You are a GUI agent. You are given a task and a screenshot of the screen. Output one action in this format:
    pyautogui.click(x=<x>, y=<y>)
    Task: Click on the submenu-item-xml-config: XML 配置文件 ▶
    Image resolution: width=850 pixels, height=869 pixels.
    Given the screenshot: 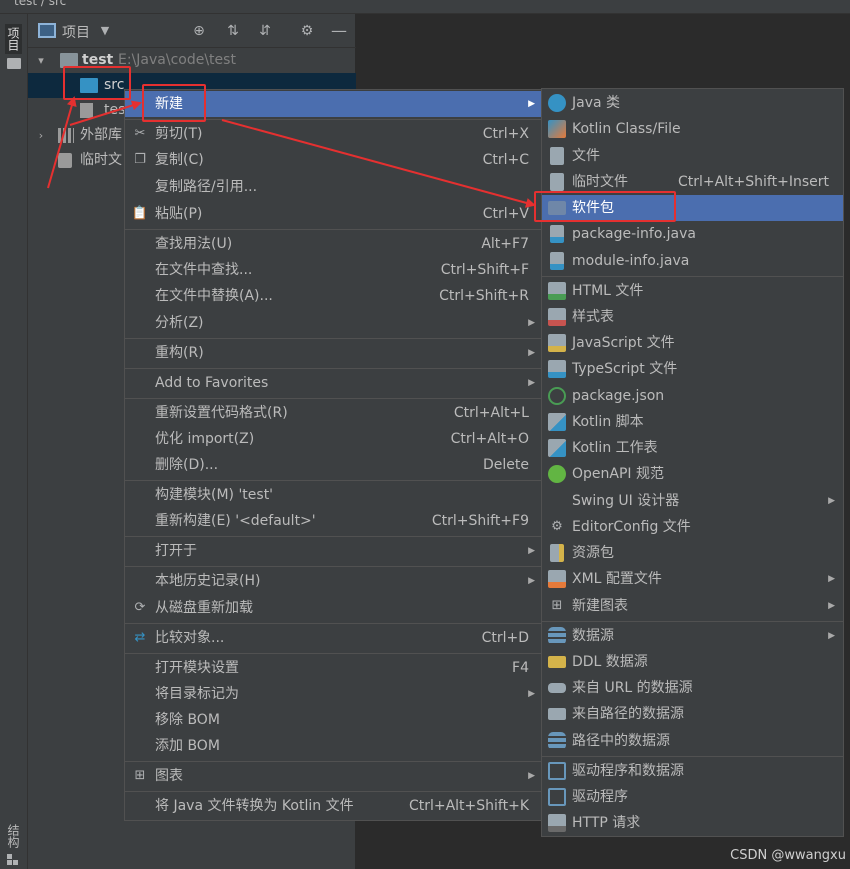 What is the action you would take?
    pyautogui.click(x=692, y=579)
    